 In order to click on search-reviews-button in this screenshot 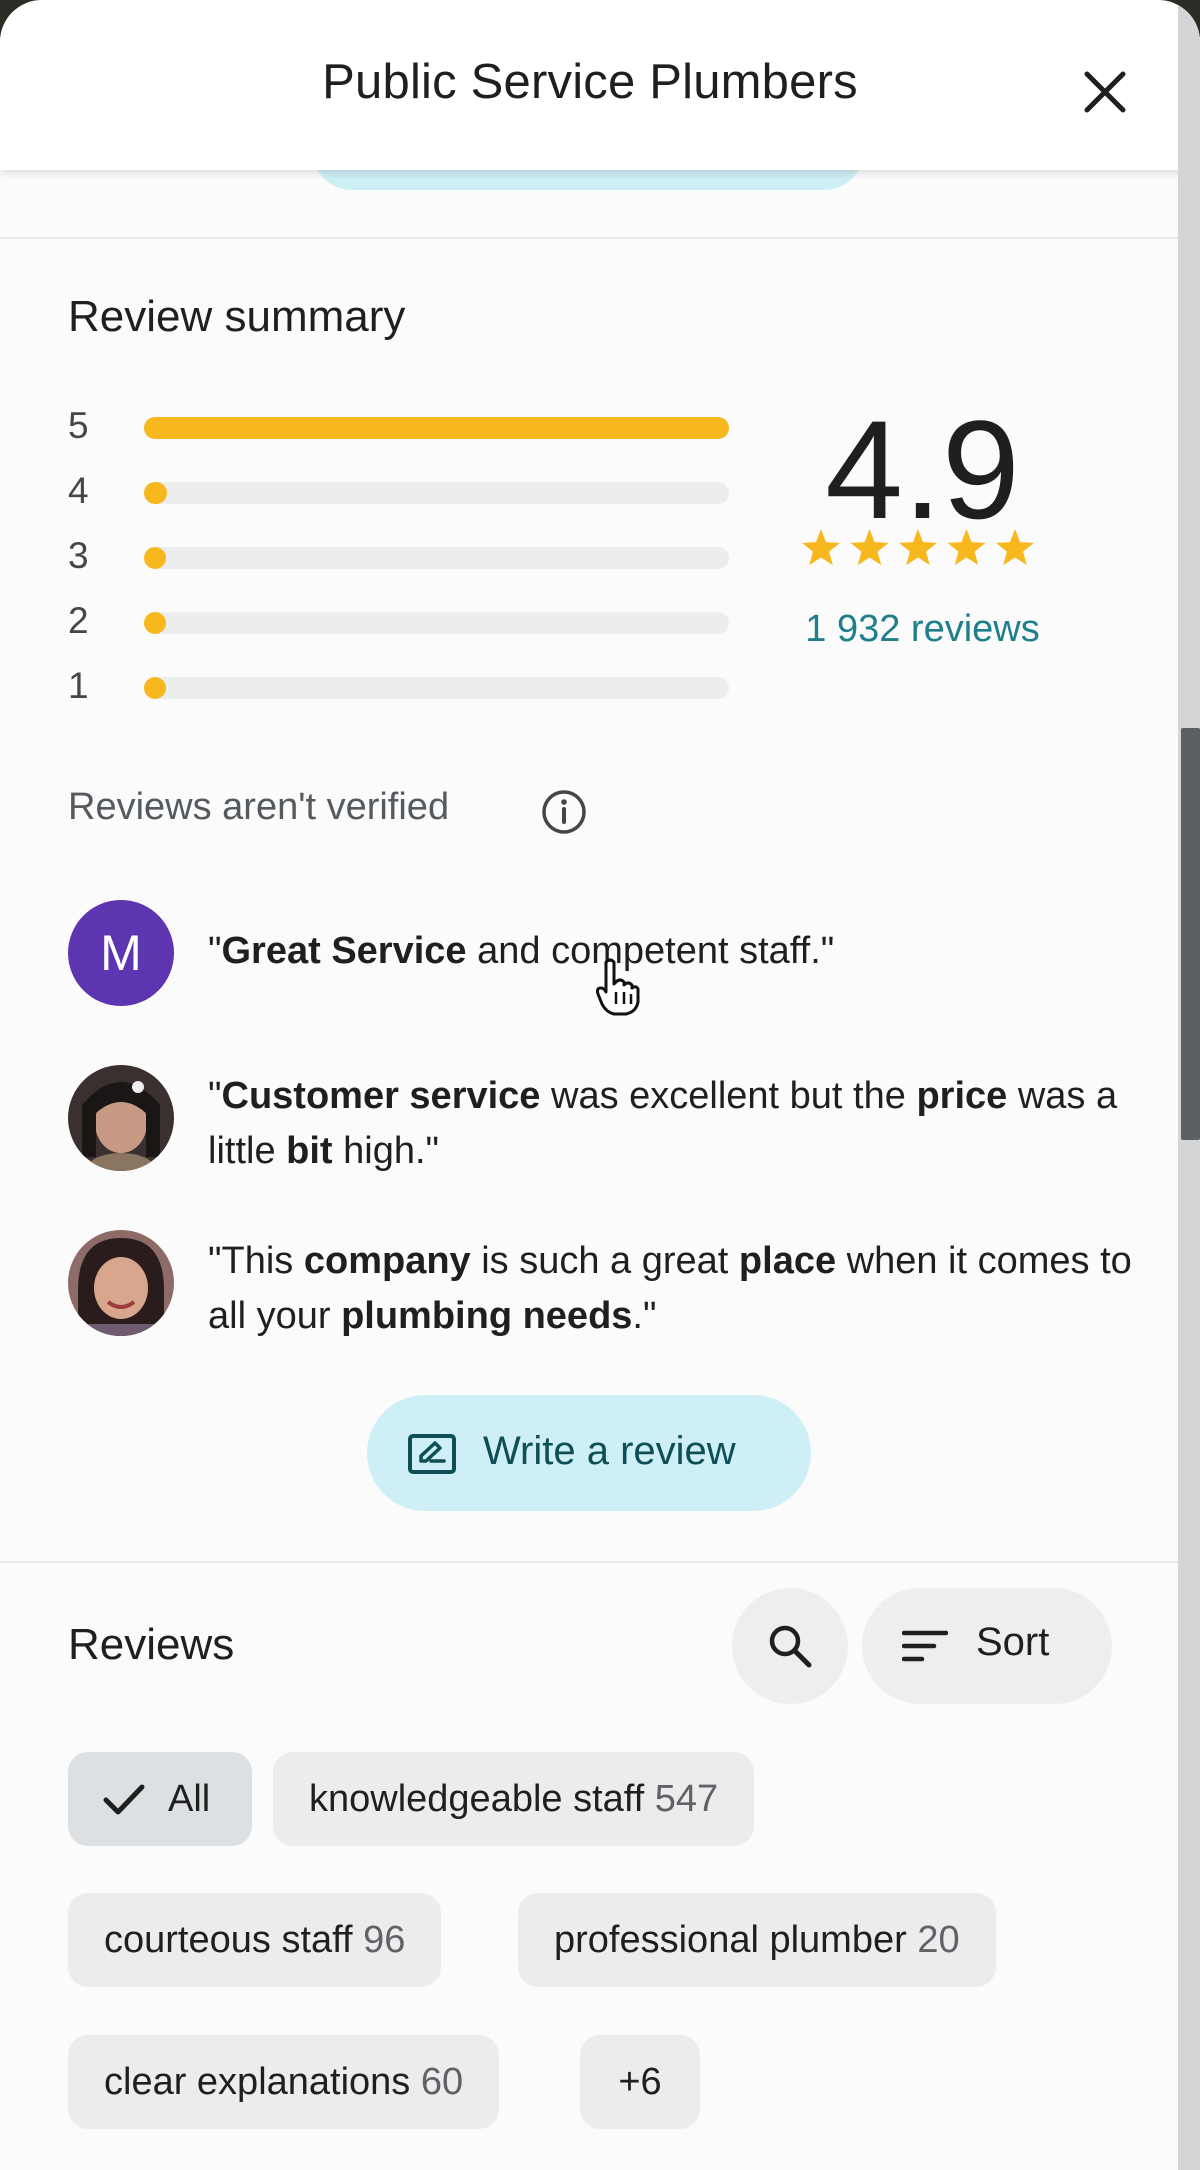, I will do `click(790, 1646)`.